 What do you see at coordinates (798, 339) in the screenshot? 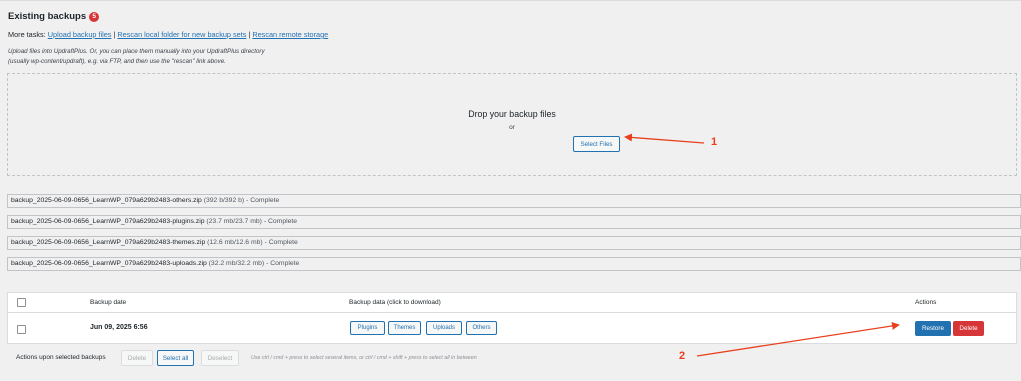
I see `arrow-to-restore` at bounding box center [798, 339].